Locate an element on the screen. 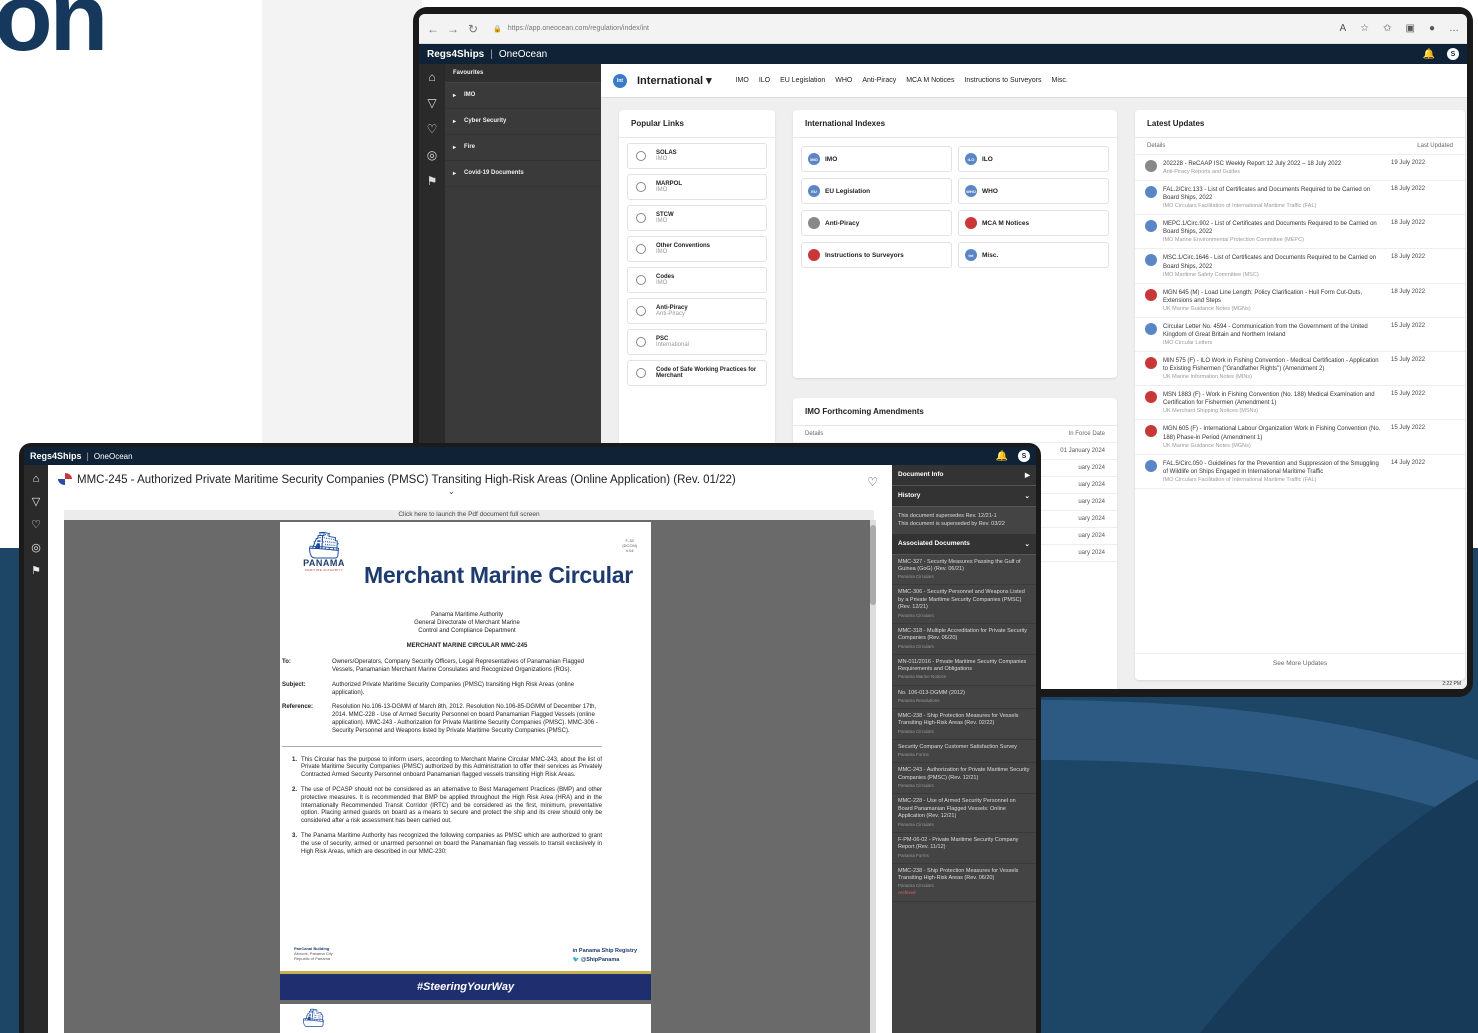 This screenshot has height=1033, width=1478. update-source: UK Marine Information Notes (MINs) is located at coordinates (1207, 377).